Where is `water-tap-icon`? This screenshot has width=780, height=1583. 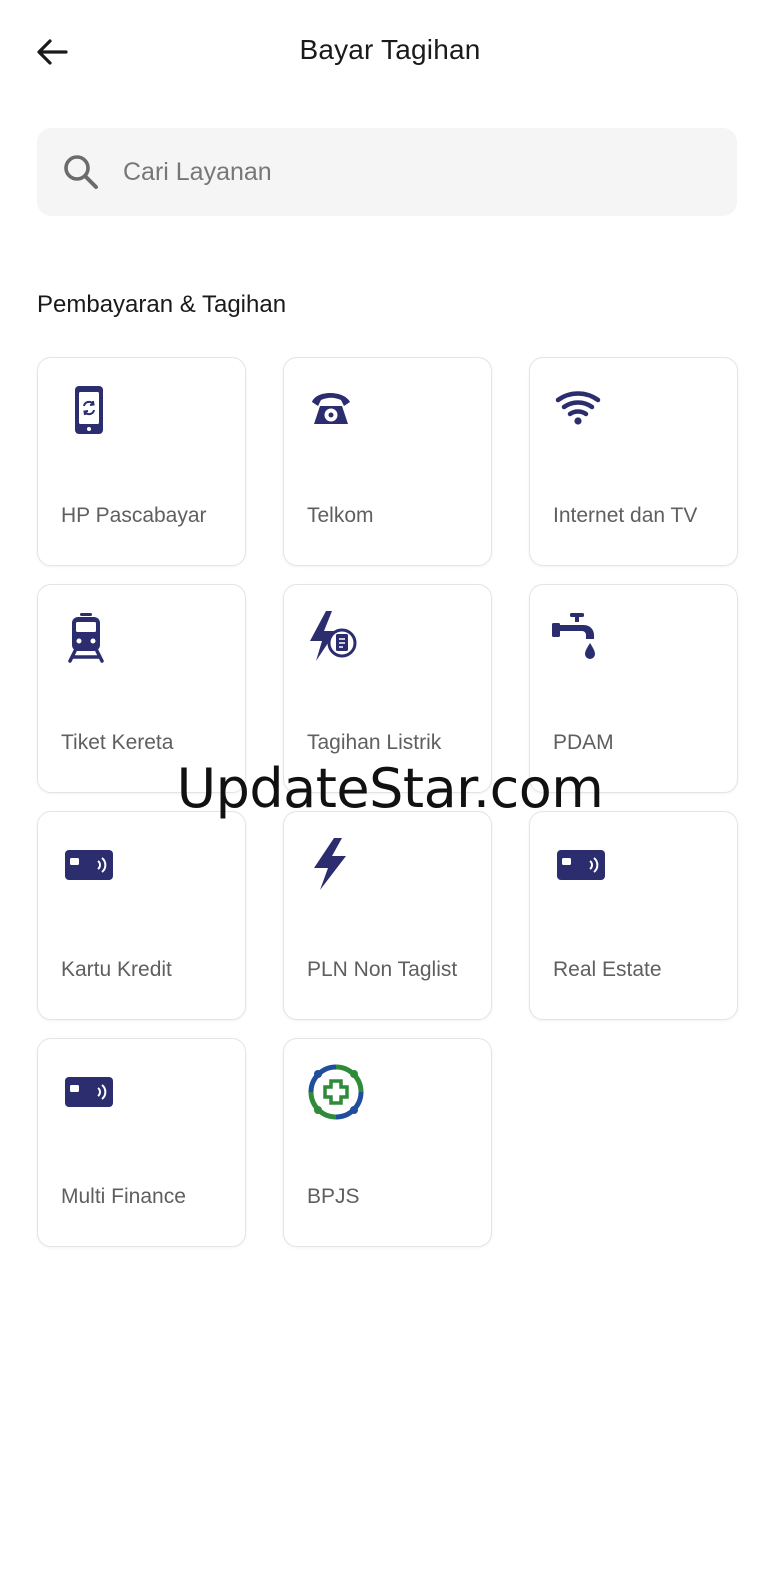 water-tap-icon is located at coordinates (582, 639).